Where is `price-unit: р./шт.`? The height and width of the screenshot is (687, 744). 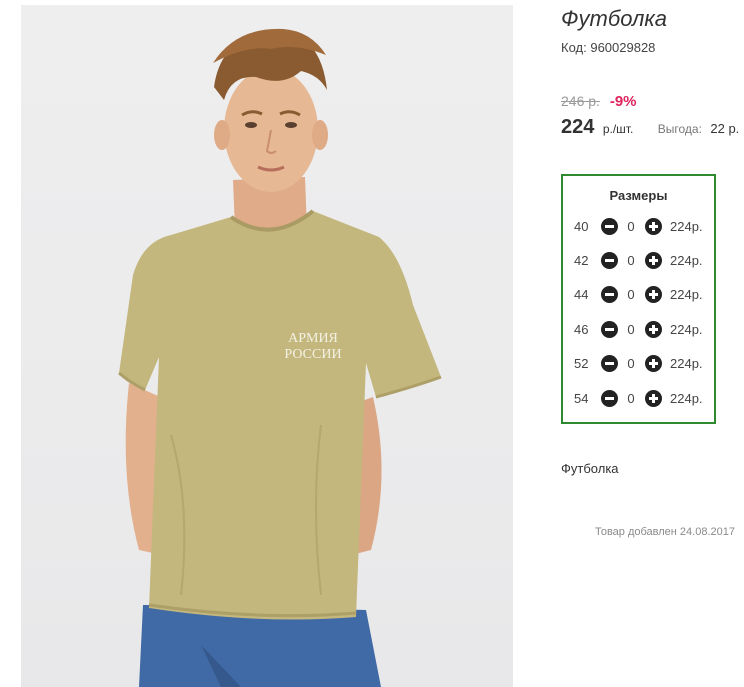
price-unit: р./шт. is located at coordinates (618, 129).